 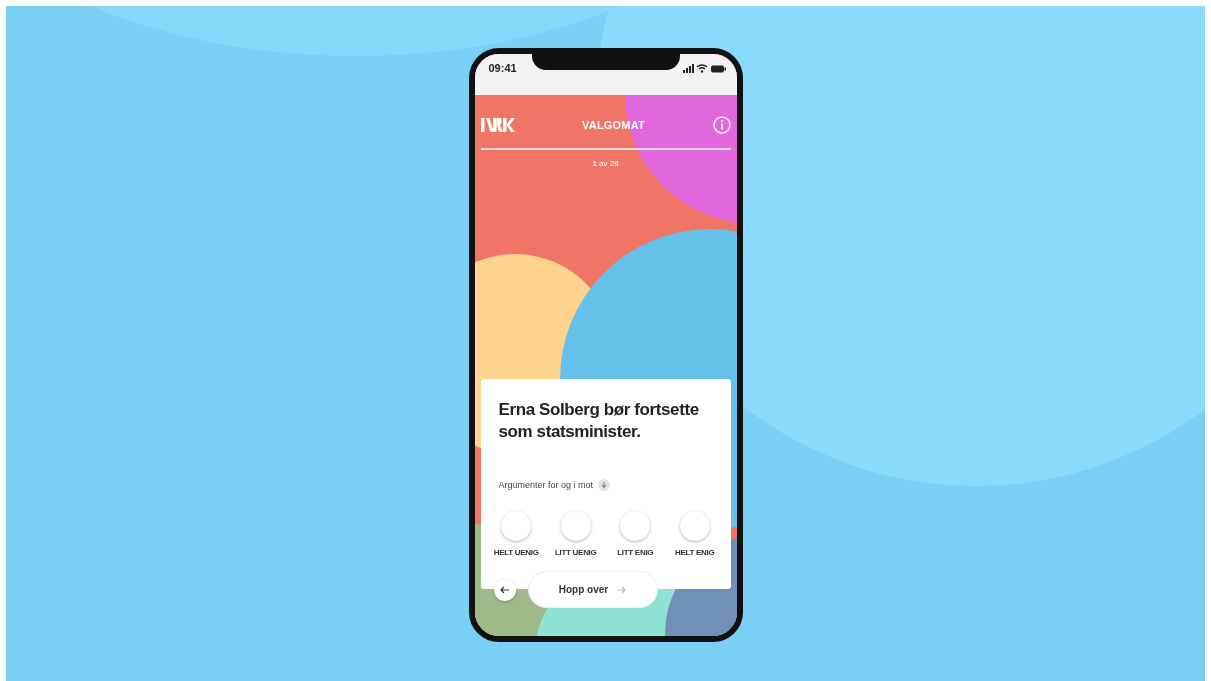 What do you see at coordinates (695, 534) in the screenshot?
I see `answer-option: HELT ENIG` at bounding box center [695, 534].